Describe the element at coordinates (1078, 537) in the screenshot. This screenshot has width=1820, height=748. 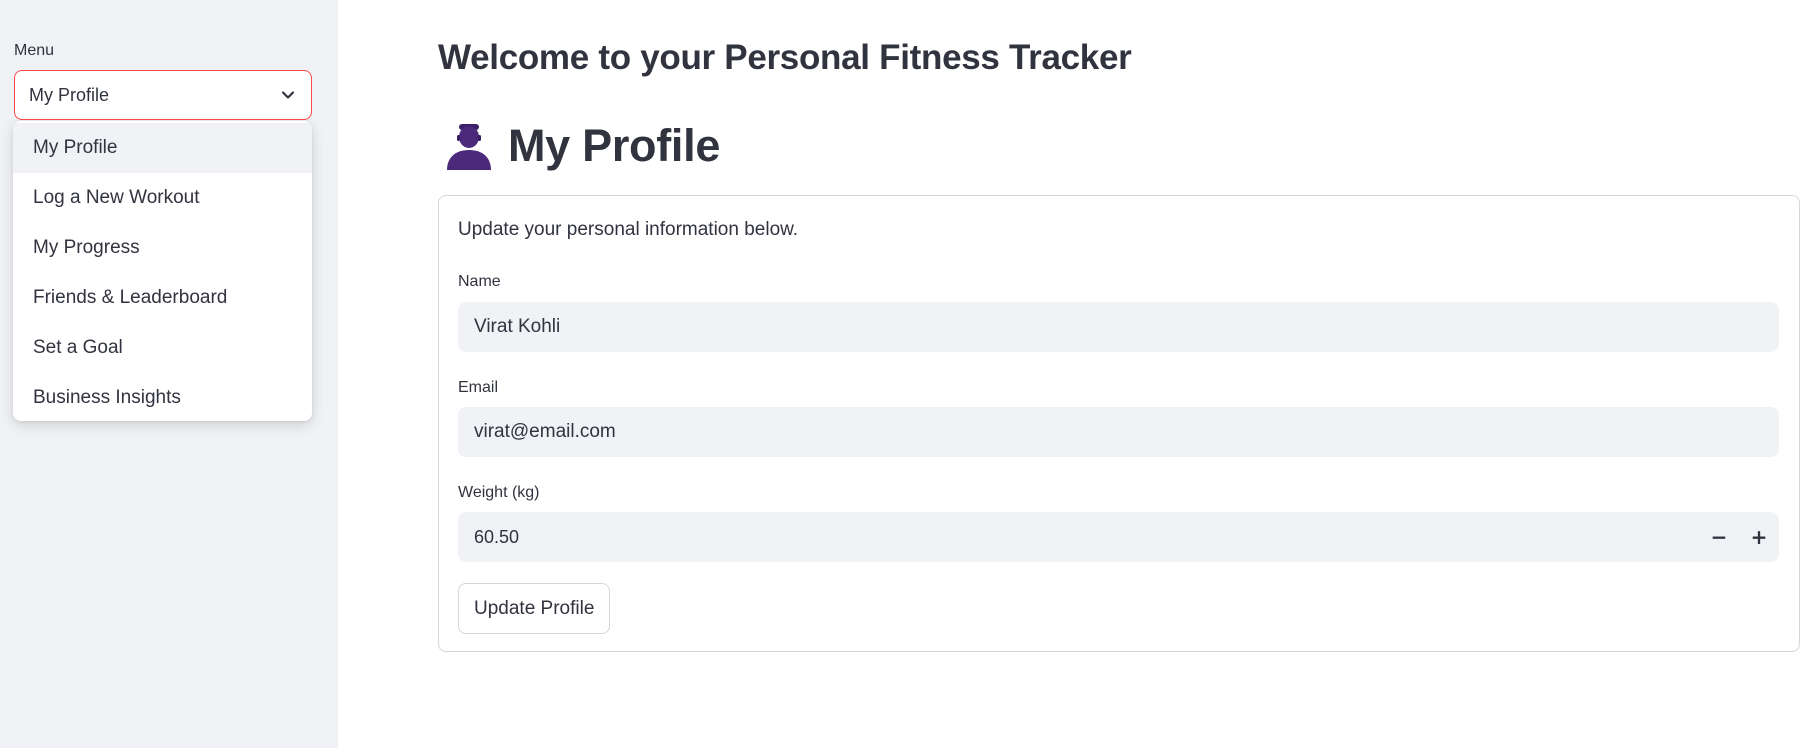
I see `weight-field` at that location.